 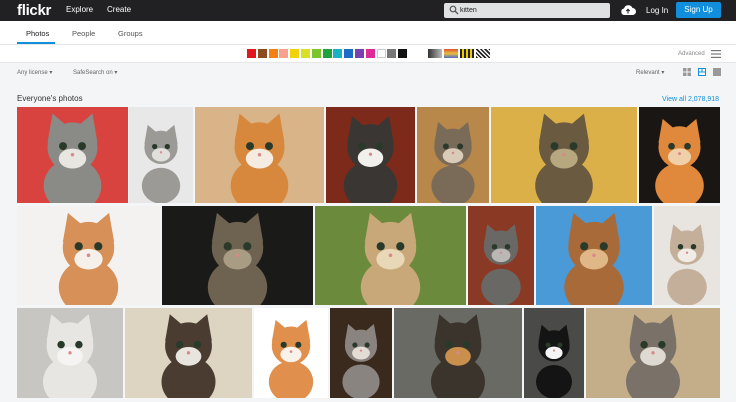 I want to click on search-icon, so click(x=454, y=10).